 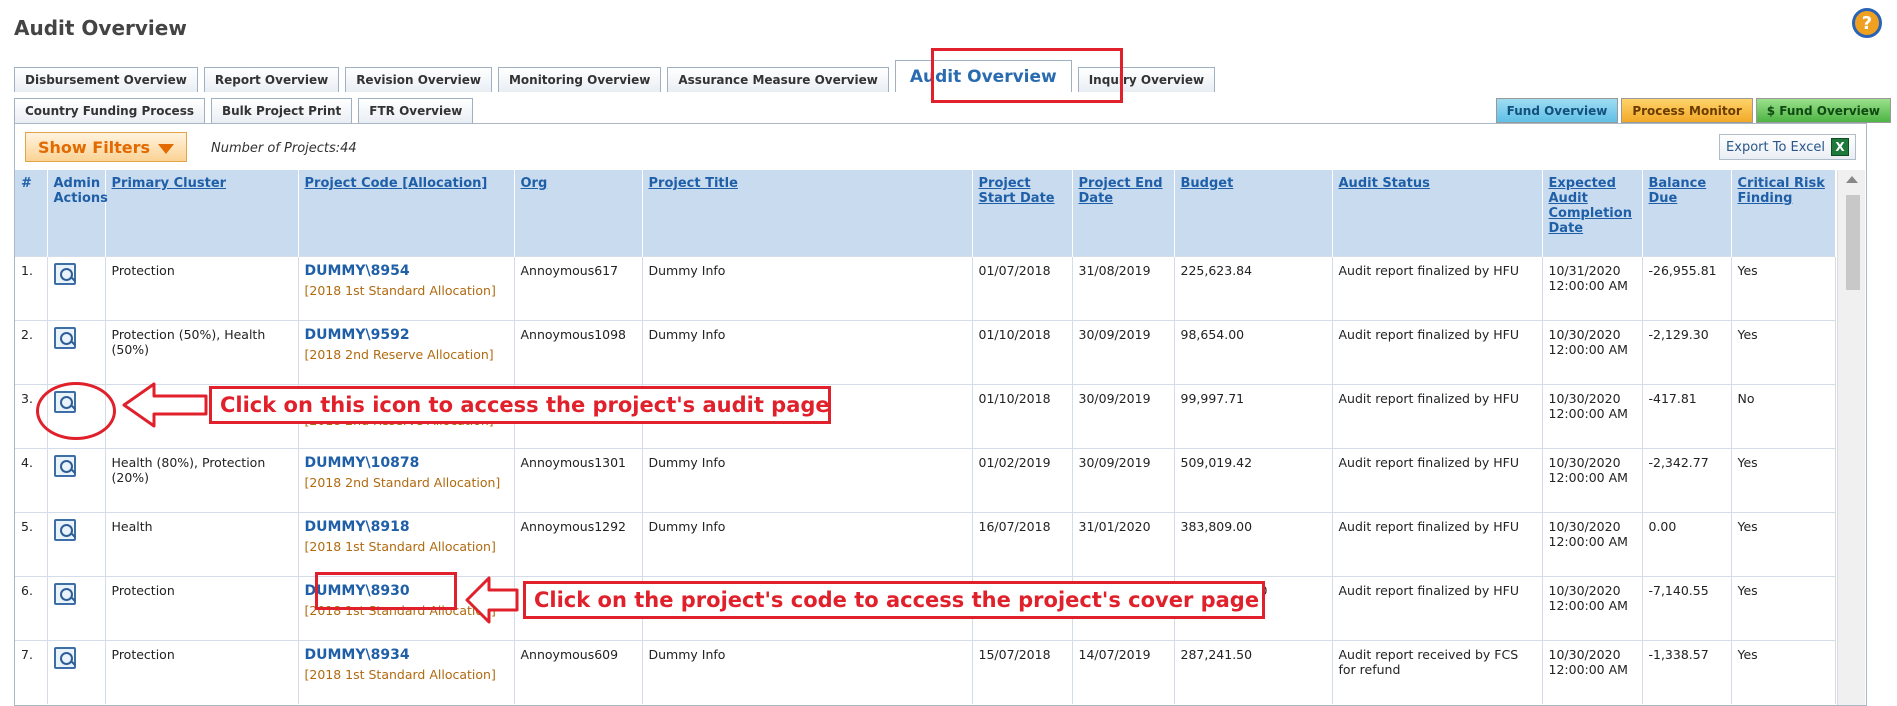 What do you see at coordinates (807, 213) in the screenshot?
I see `col-header-project-title: Project Title` at bounding box center [807, 213].